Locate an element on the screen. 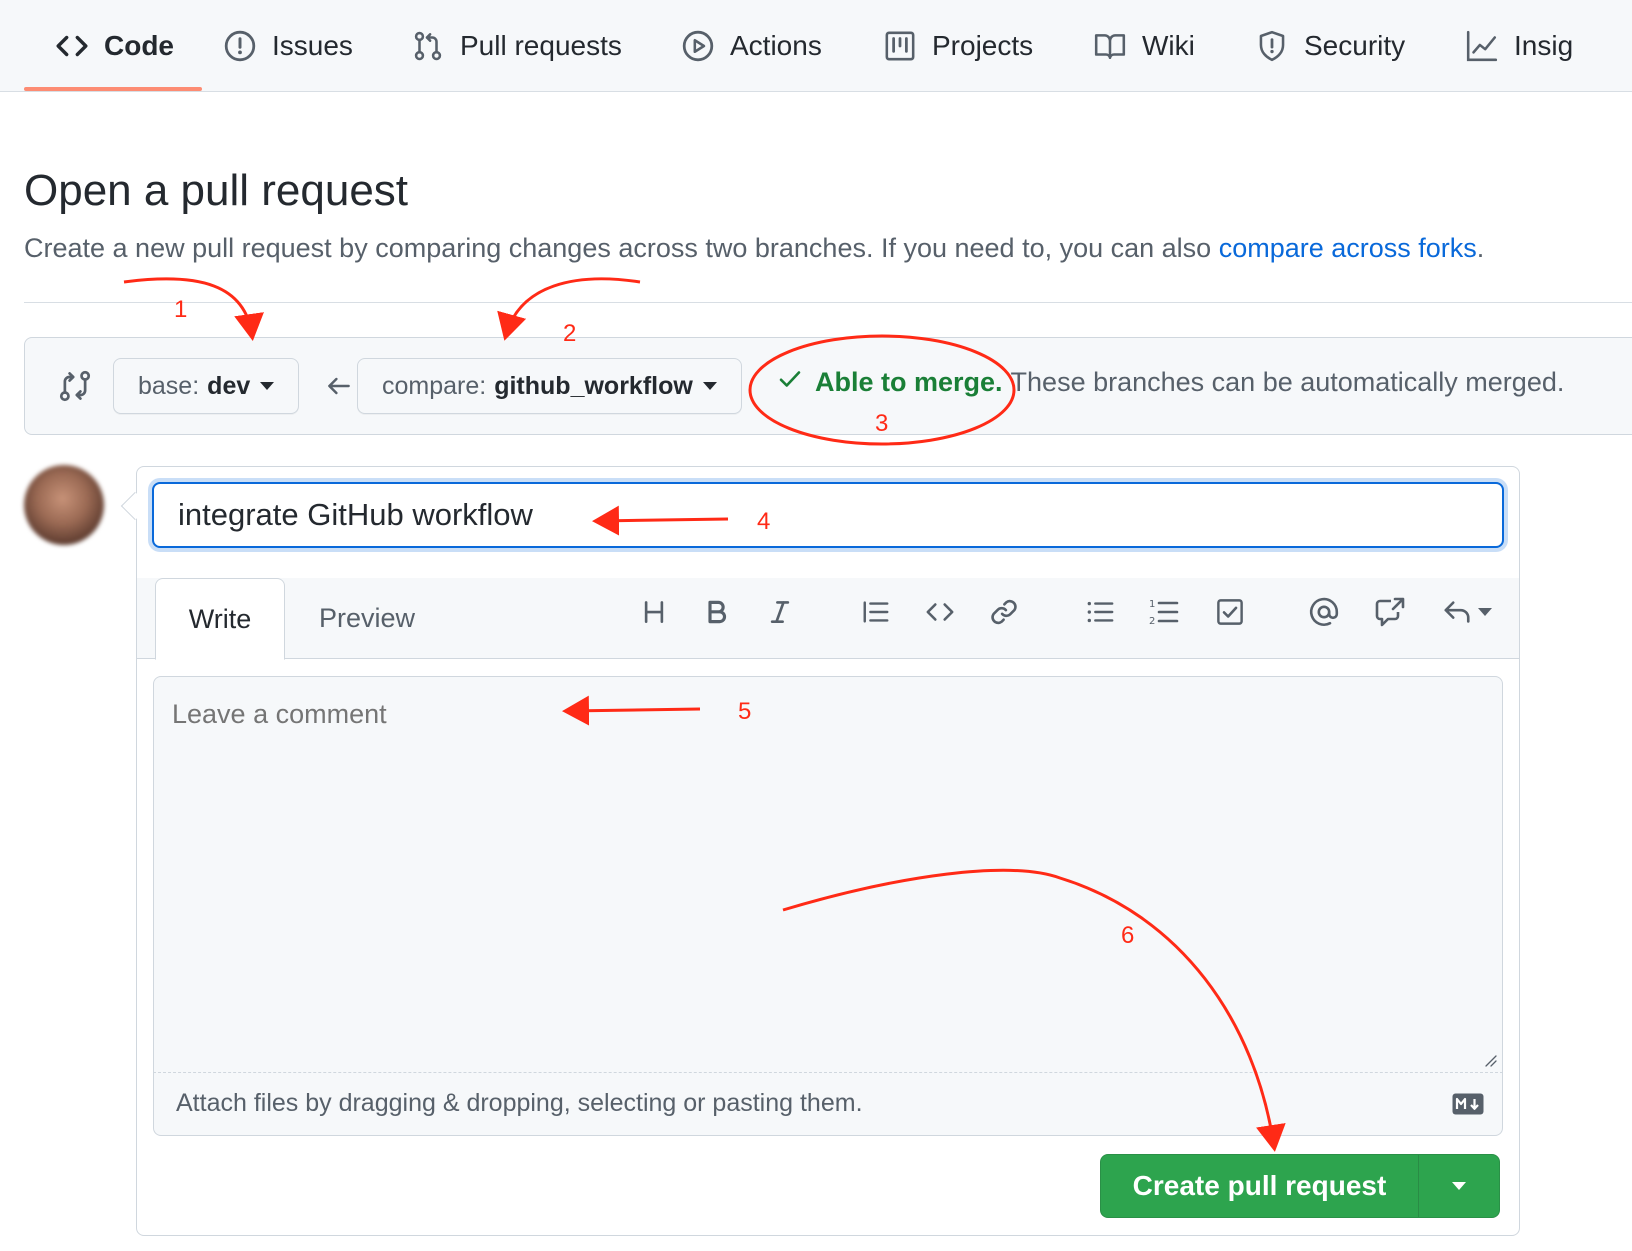 The image size is (1632, 1251). pull-request-icon is located at coordinates (428, 46).